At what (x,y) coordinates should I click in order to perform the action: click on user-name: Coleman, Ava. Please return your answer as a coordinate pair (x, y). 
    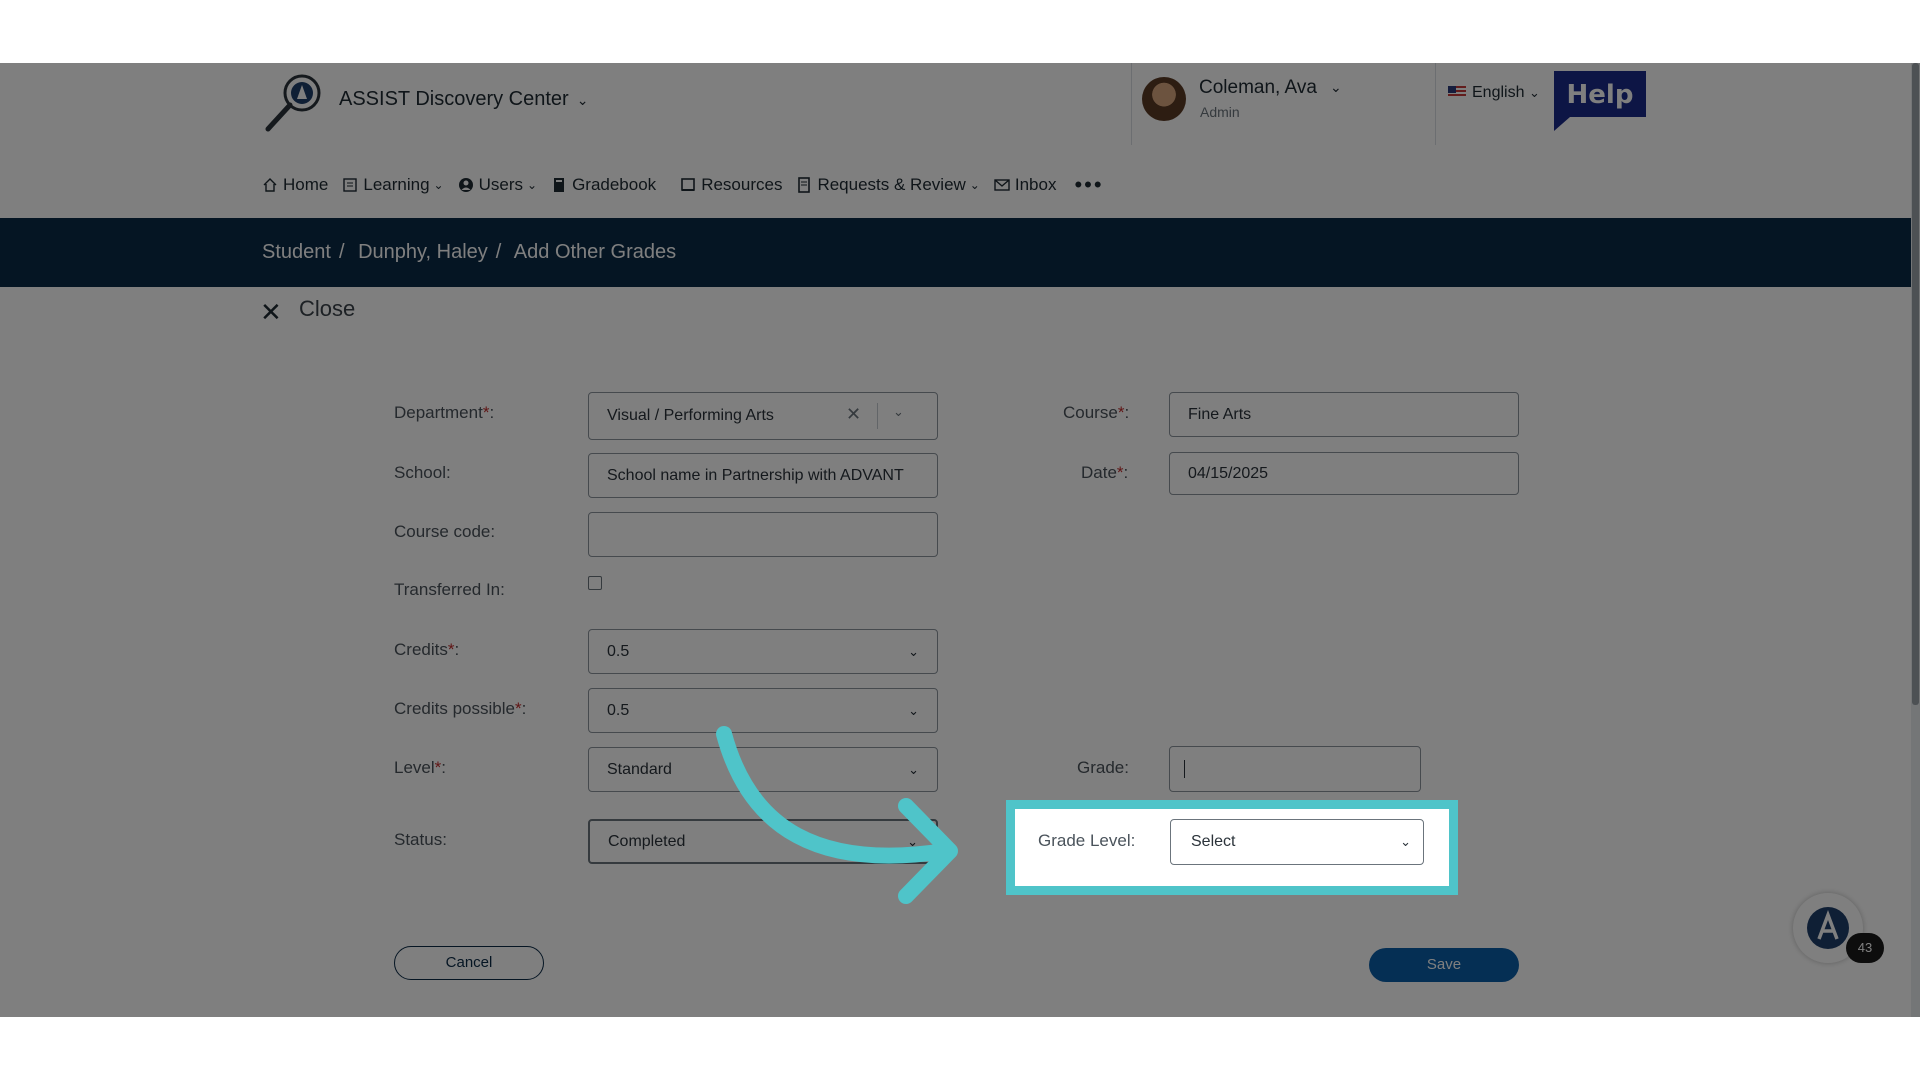
    Looking at the image, I should click on (1258, 88).